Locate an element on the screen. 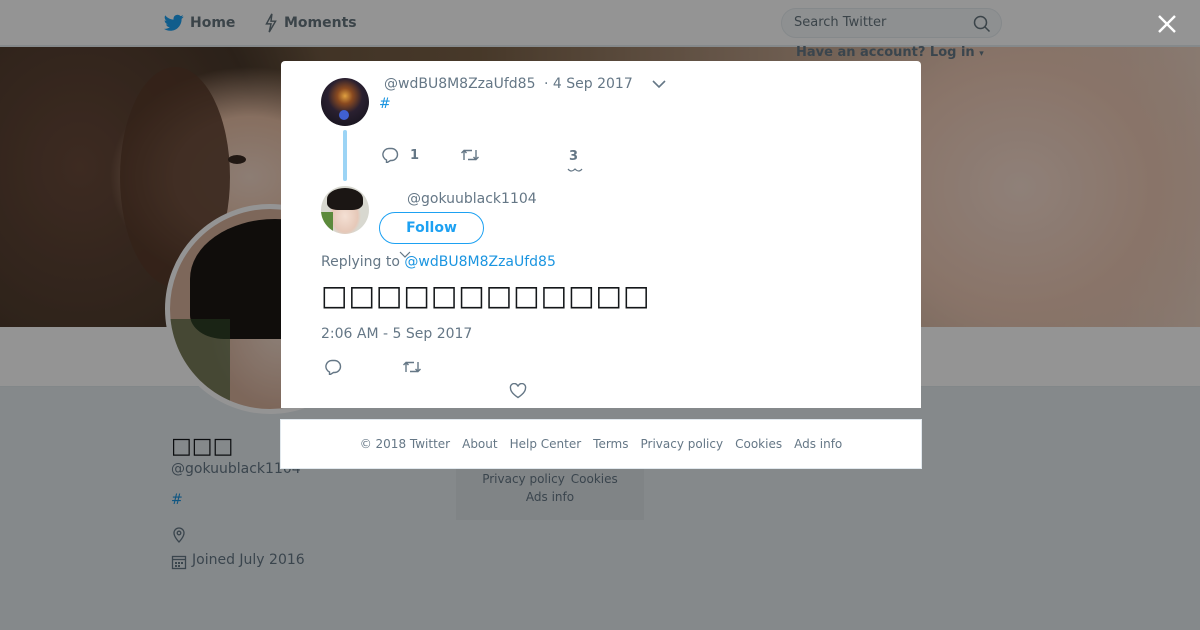 The width and height of the screenshot is (1200, 630). parent-like-count: 3 is located at coordinates (574, 156).